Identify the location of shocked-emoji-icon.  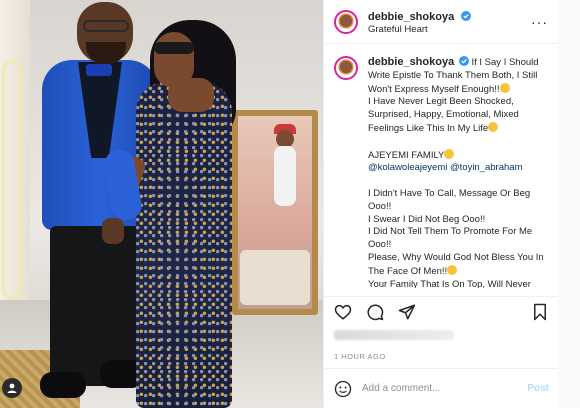
(452, 269).